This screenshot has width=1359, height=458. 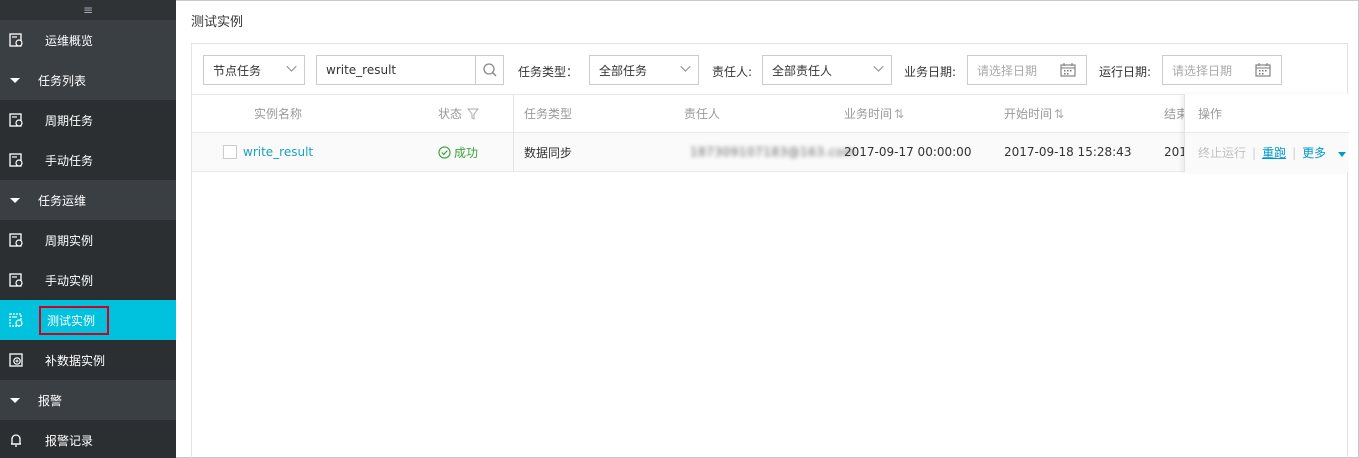 I want to click on run-date-picker: 请选择日期, so click(x=1222, y=70).